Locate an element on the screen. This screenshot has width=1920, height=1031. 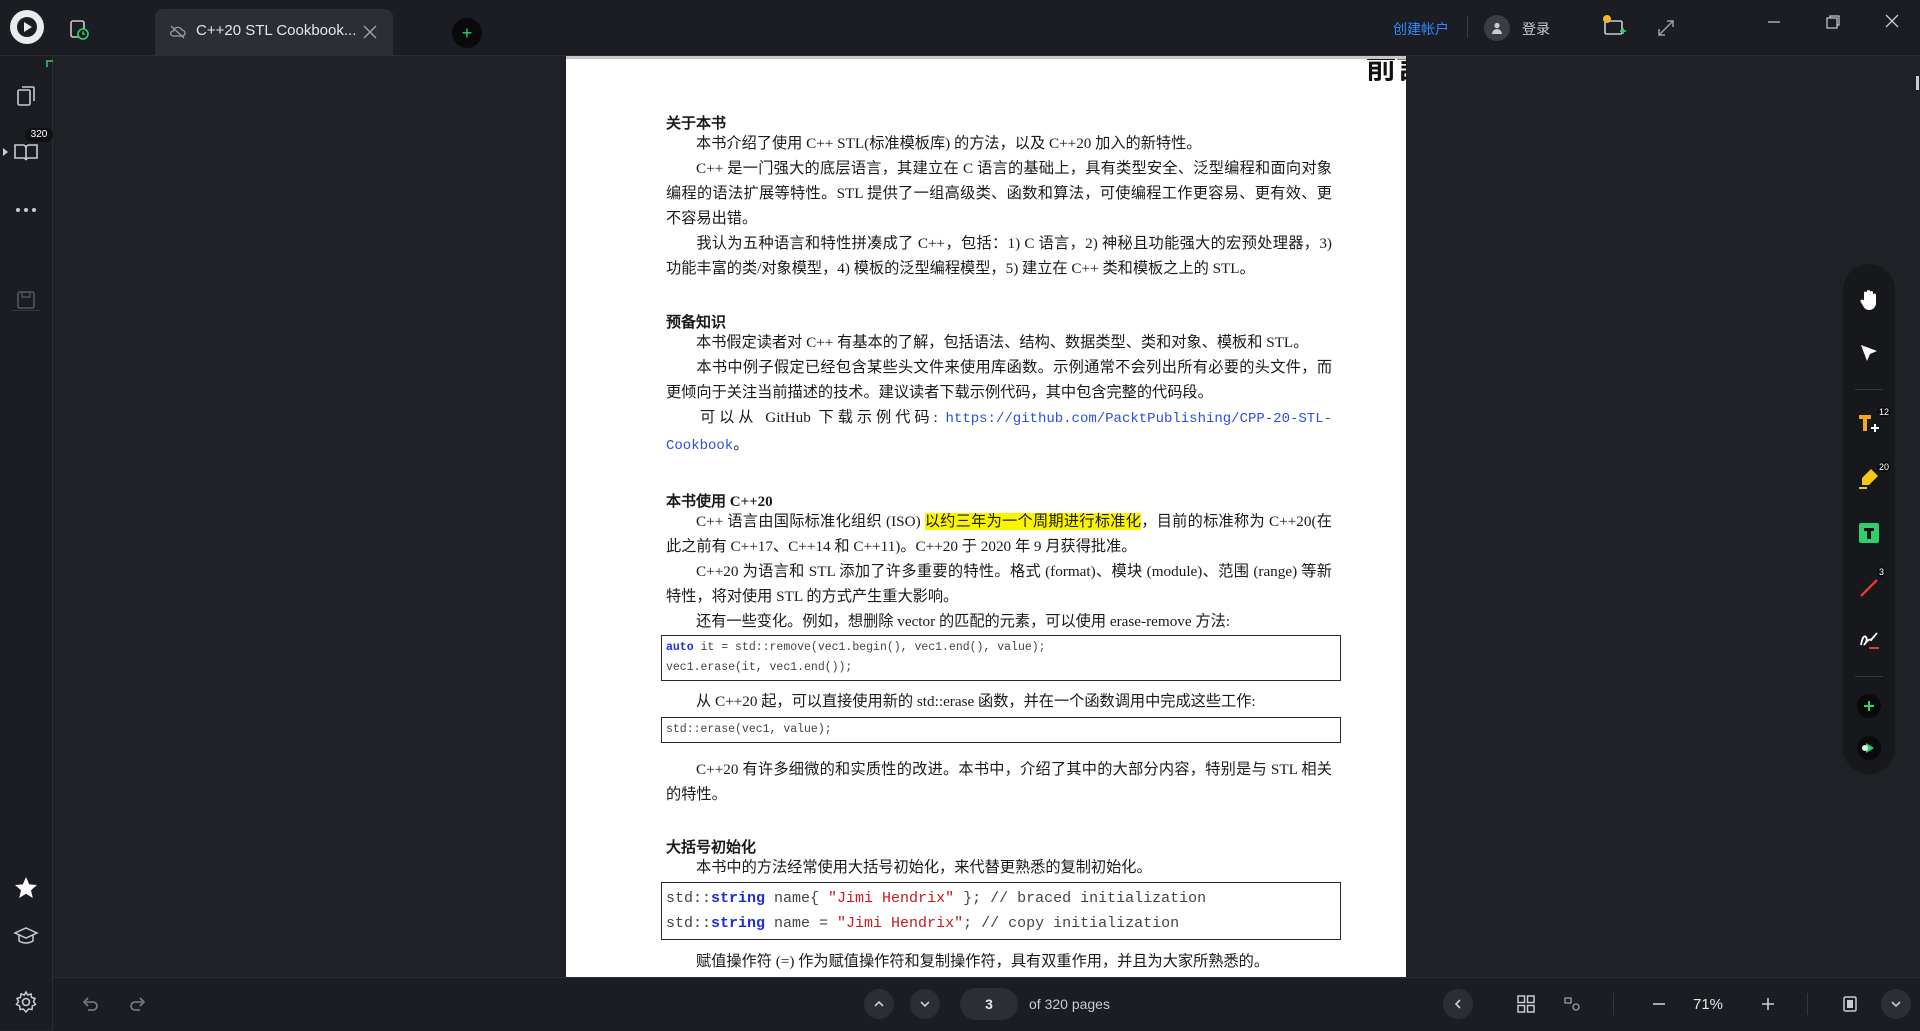
code-line: std::erase(vec1, value); is located at coordinates (749, 729).